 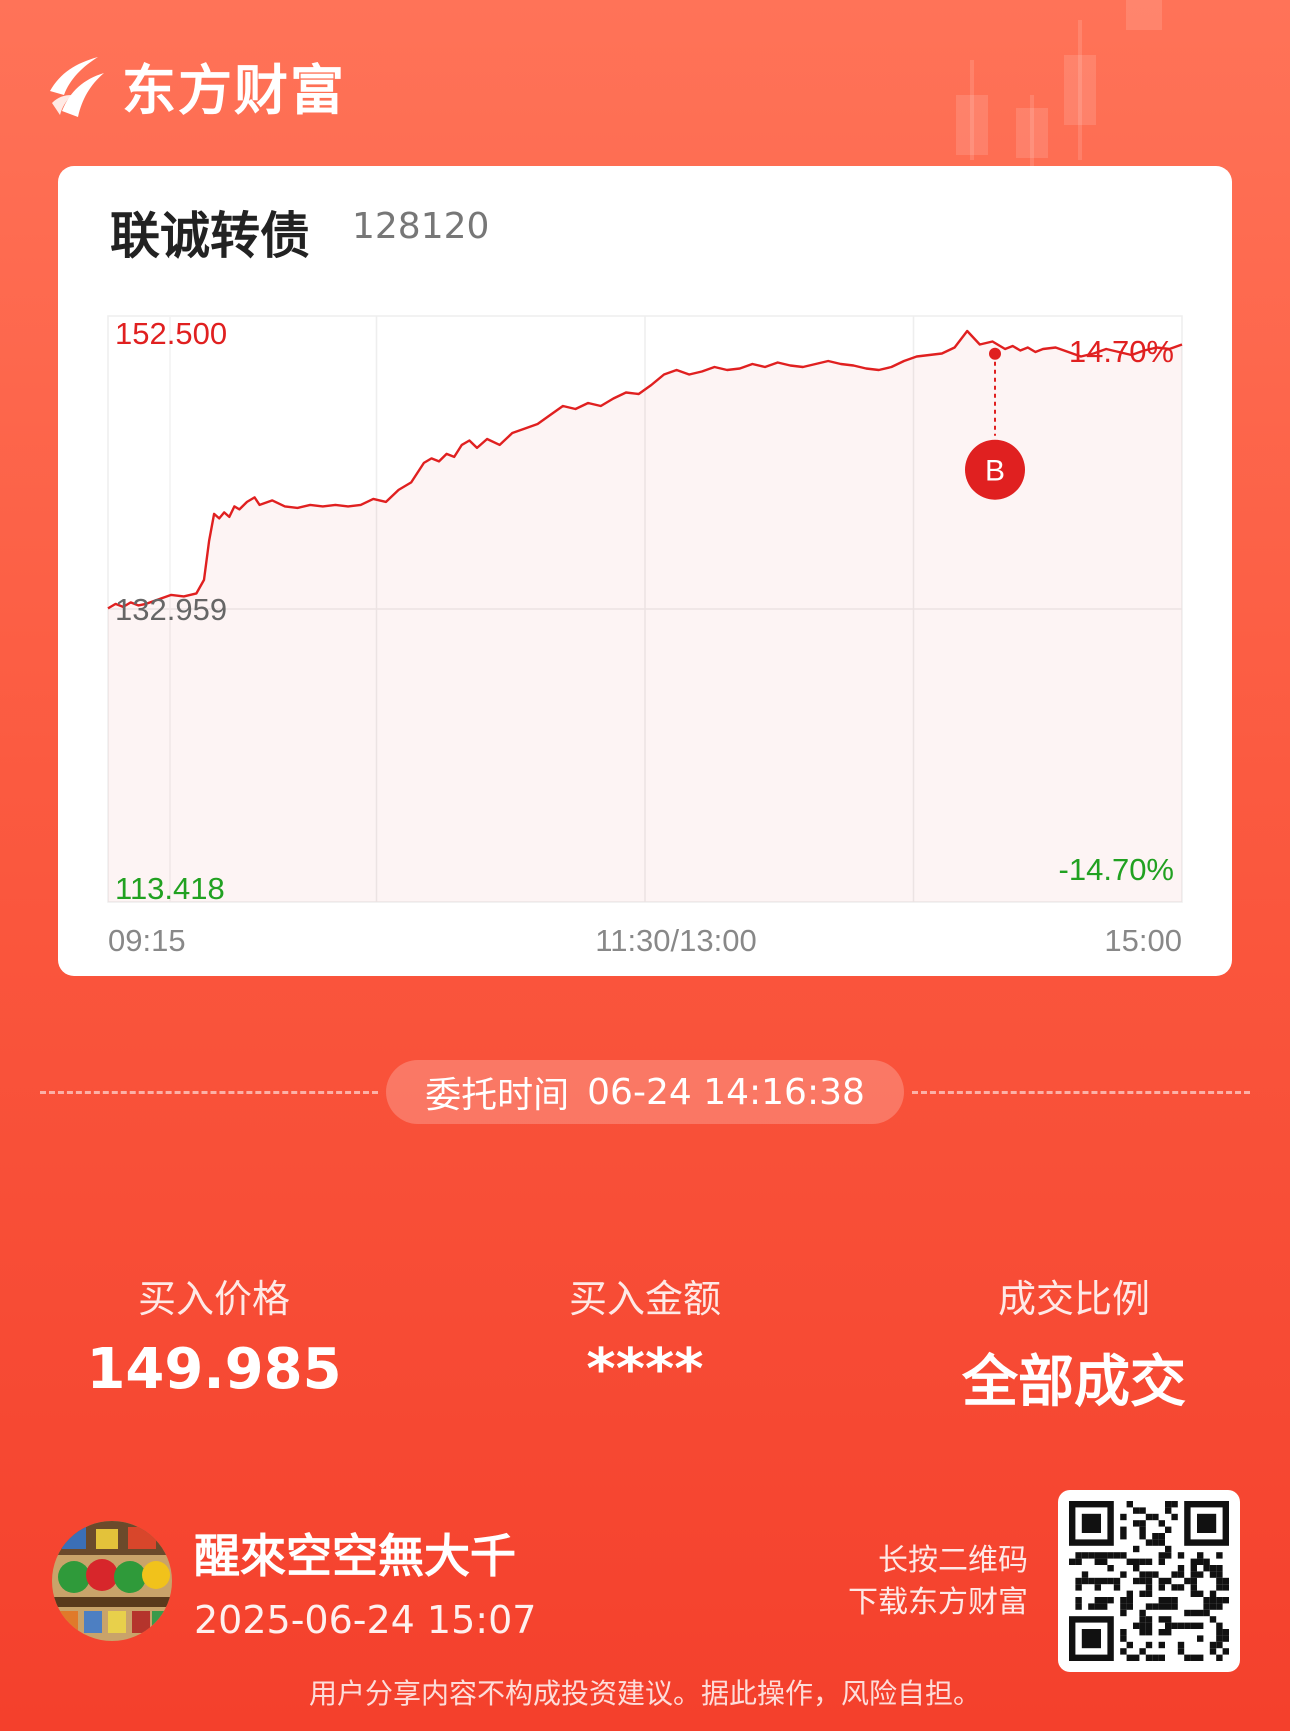 What do you see at coordinates (171, 333) in the screenshot?
I see `y-label-top: 152.500` at bounding box center [171, 333].